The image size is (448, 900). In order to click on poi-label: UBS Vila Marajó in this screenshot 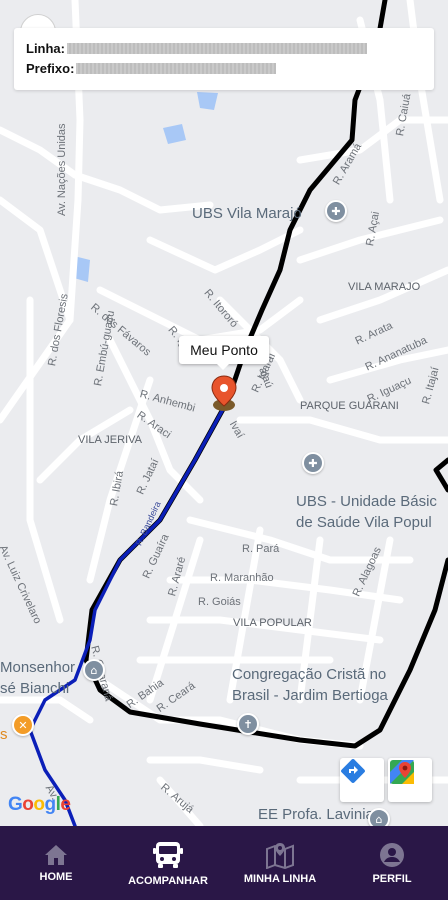, I will do `click(247, 213)`.